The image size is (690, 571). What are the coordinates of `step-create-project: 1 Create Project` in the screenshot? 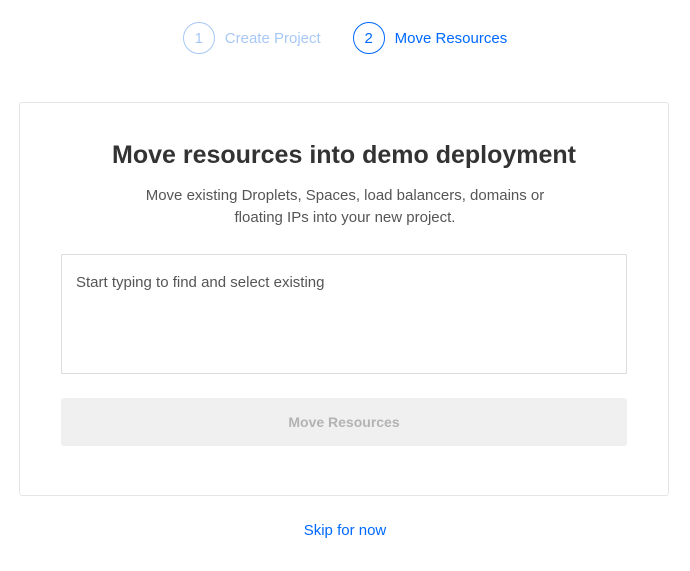 It's located at (251, 38).